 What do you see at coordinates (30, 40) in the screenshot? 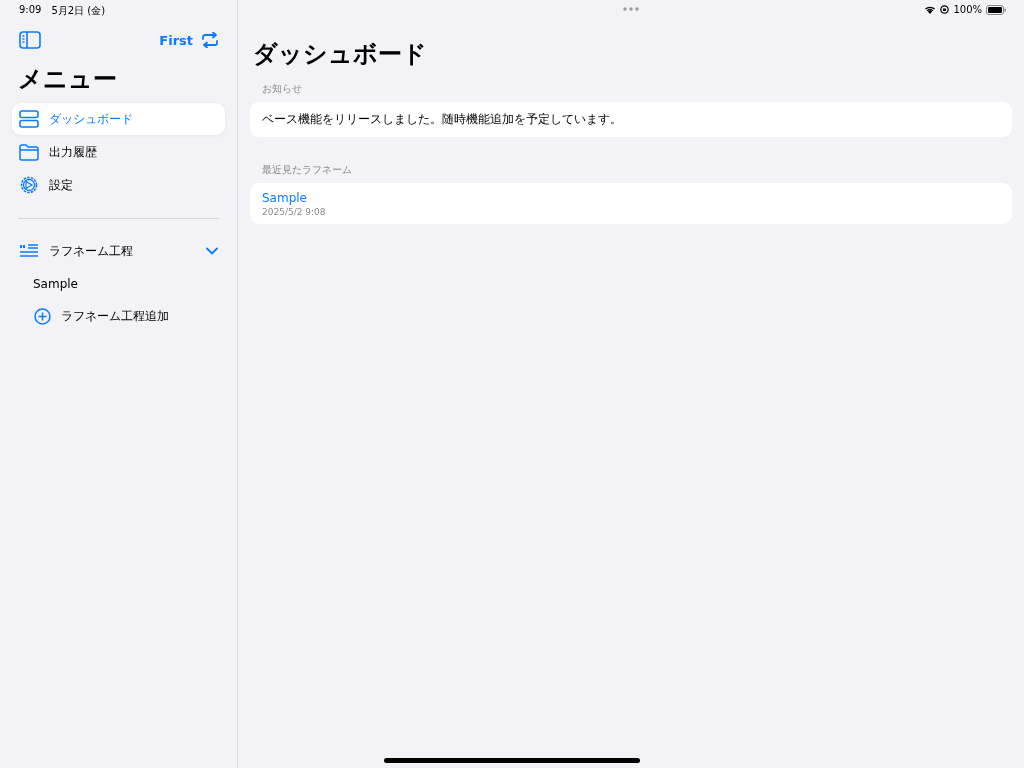
I see `sidebar-toggle-icon` at bounding box center [30, 40].